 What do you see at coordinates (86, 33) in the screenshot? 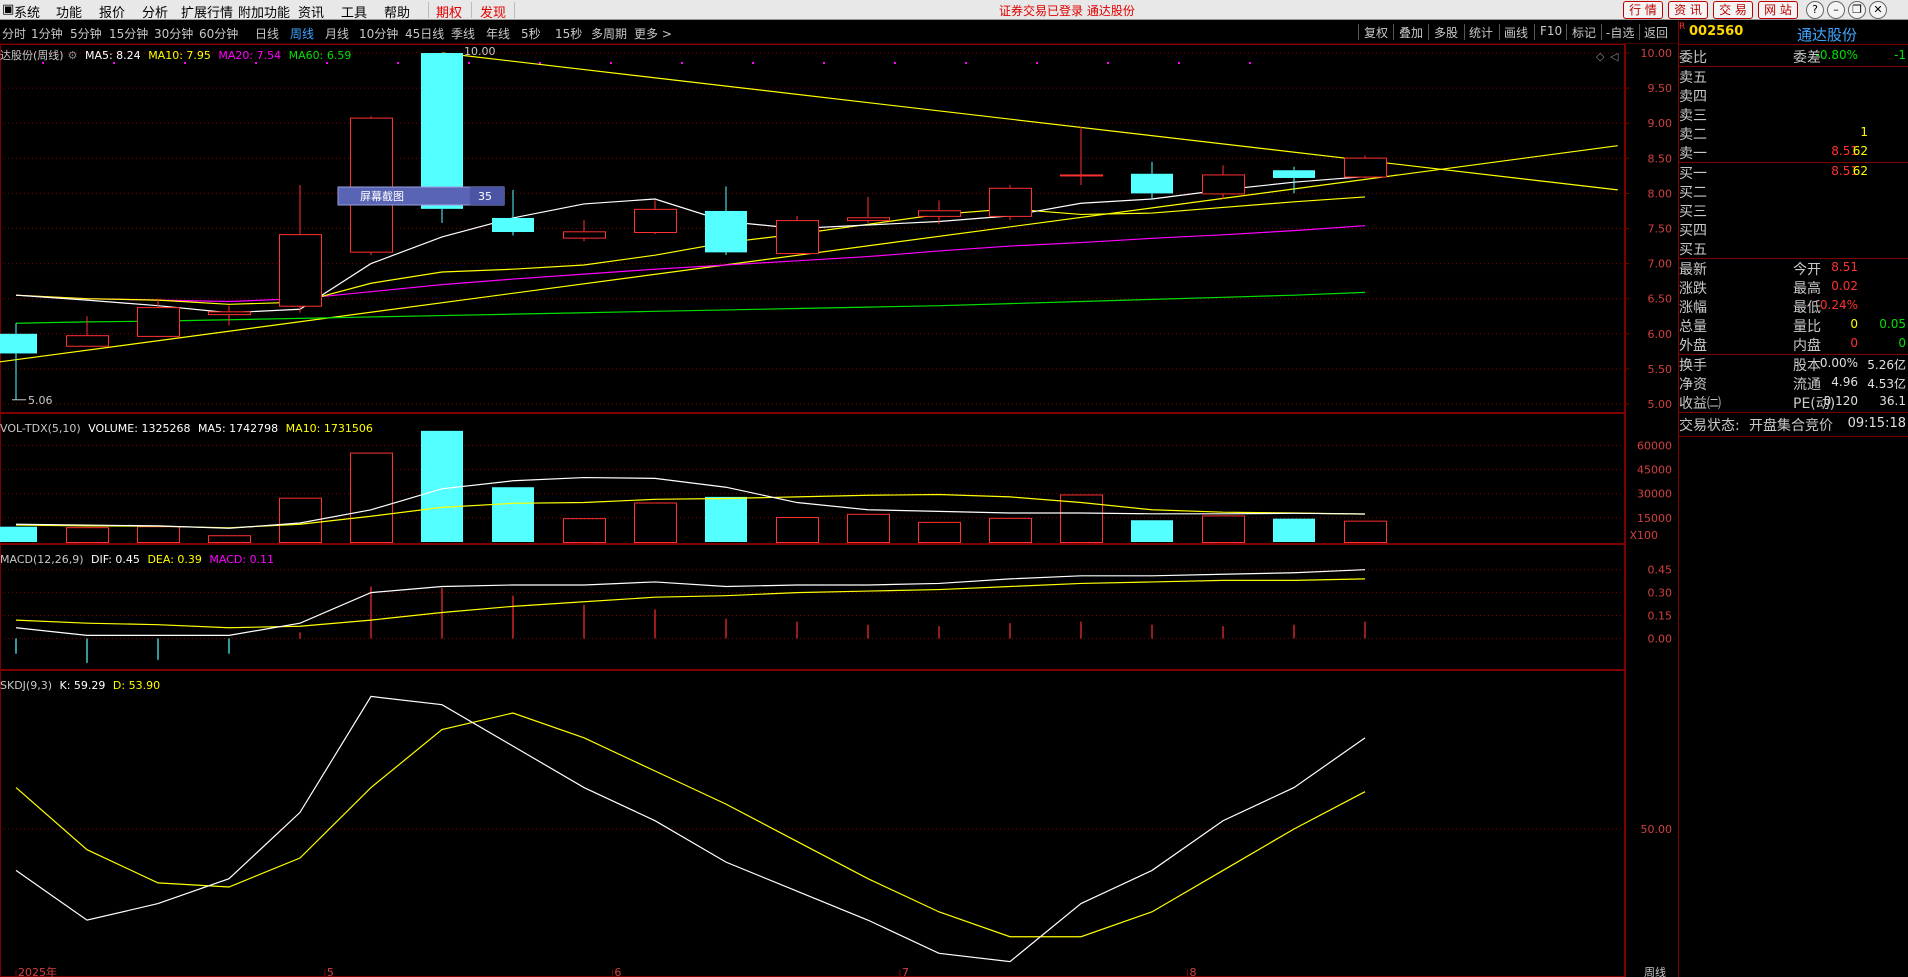
I see `period-tab: 5分钟` at bounding box center [86, 33].